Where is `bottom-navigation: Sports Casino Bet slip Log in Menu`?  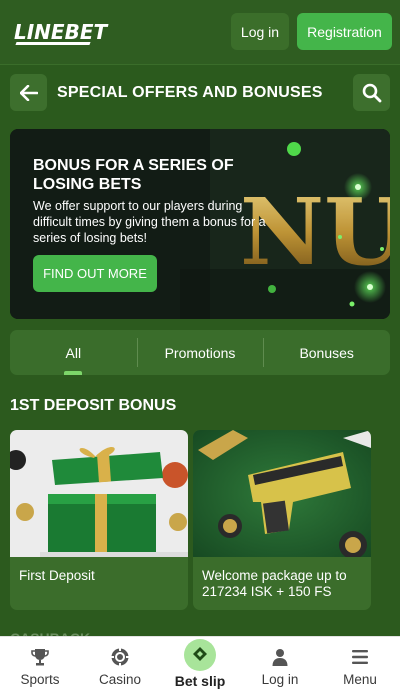
bottom-navigation: Sports Casino Bet slip Log in Menu is located at coordinates (200, 668).